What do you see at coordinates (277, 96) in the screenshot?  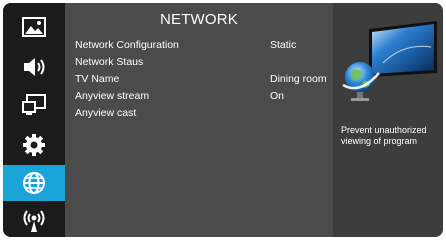 I see `row-value: On` at bounding box center [277, 96].